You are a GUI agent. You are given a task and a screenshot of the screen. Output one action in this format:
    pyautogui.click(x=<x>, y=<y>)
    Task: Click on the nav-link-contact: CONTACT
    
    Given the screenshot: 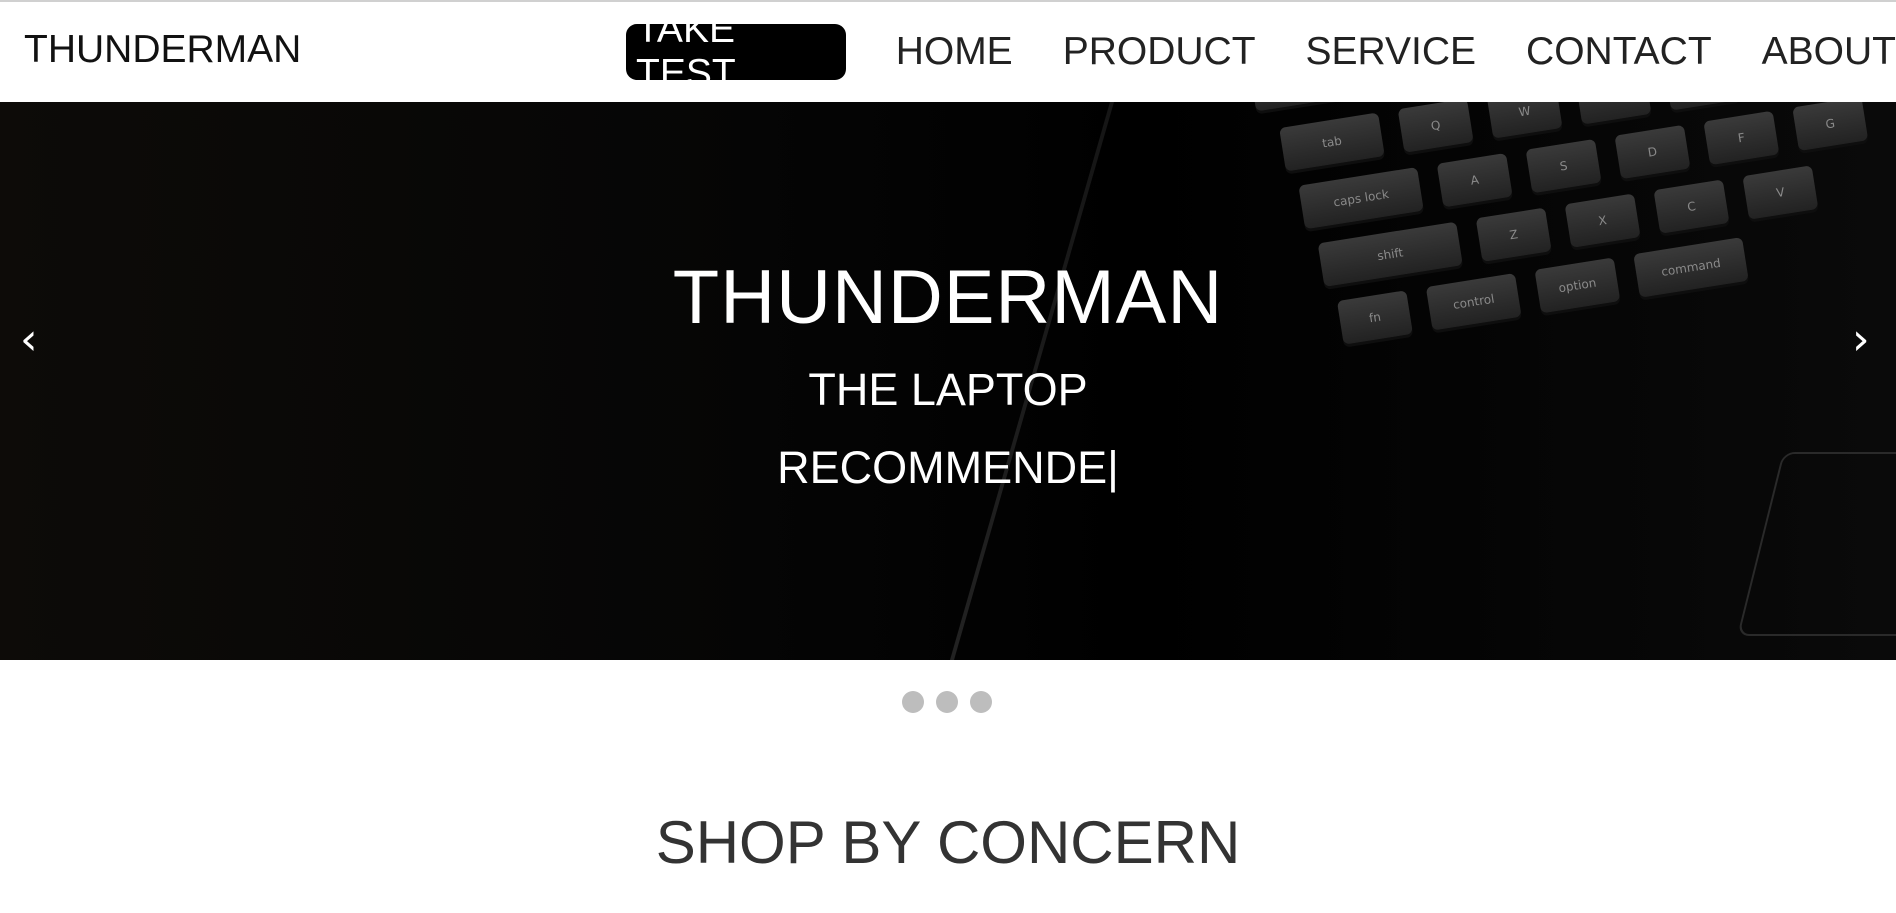 What is the action you would take?
    pyautogui.click(x=1619, y=52)
    